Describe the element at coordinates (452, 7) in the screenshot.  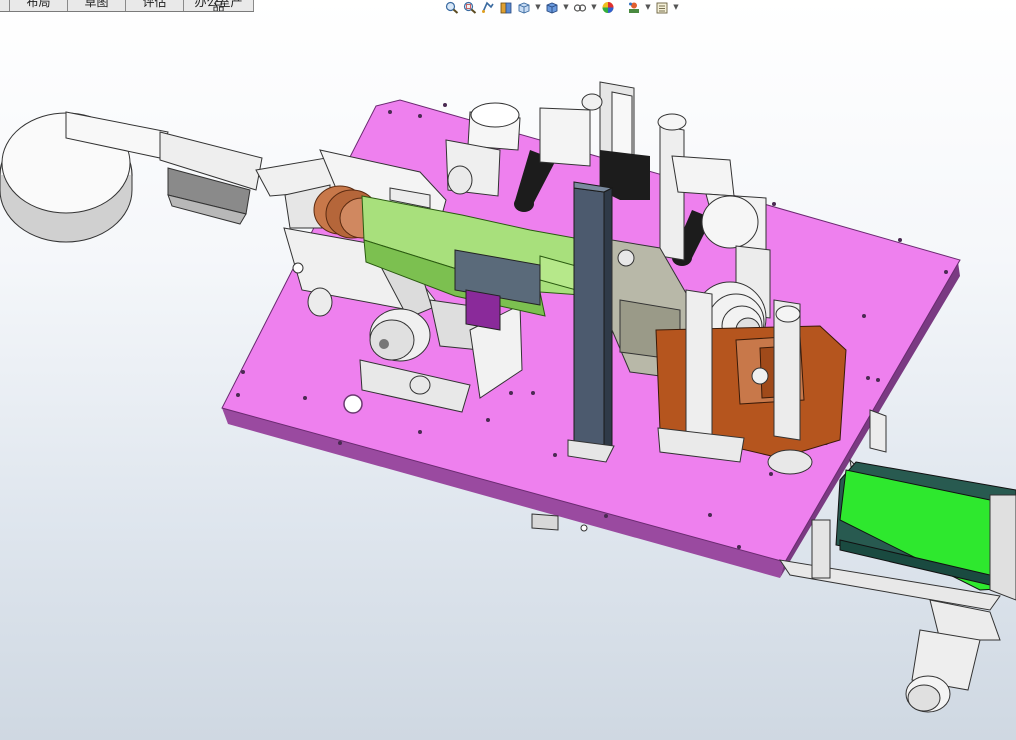
I see `zoom-to-fit-icon` at that location.